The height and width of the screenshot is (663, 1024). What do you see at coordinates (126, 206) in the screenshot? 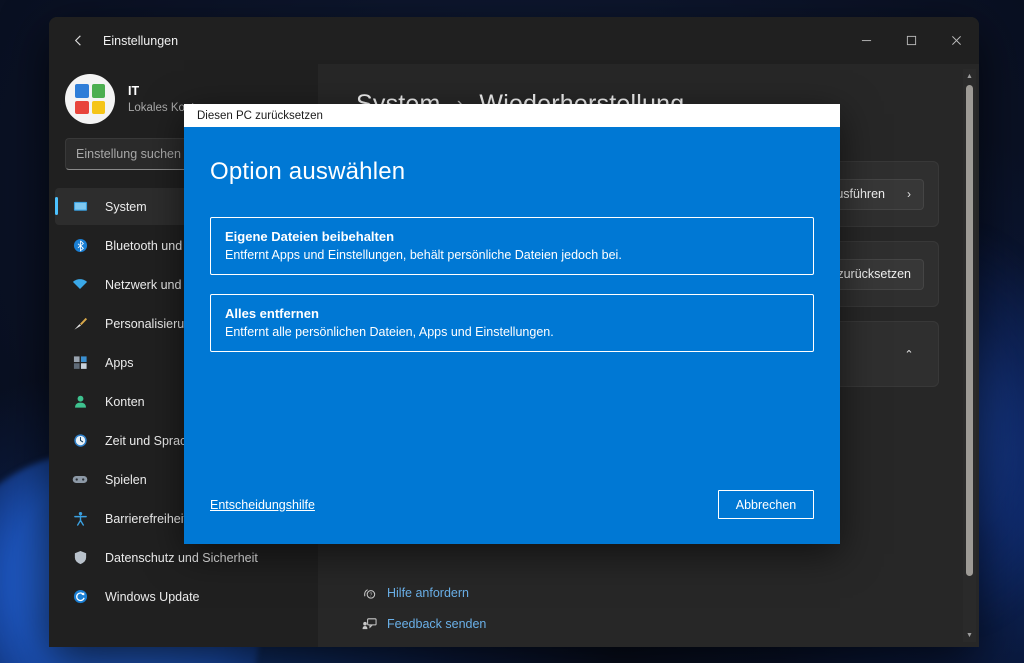
I see `sidebar-item-label: System` at bounding box center [126, 206].